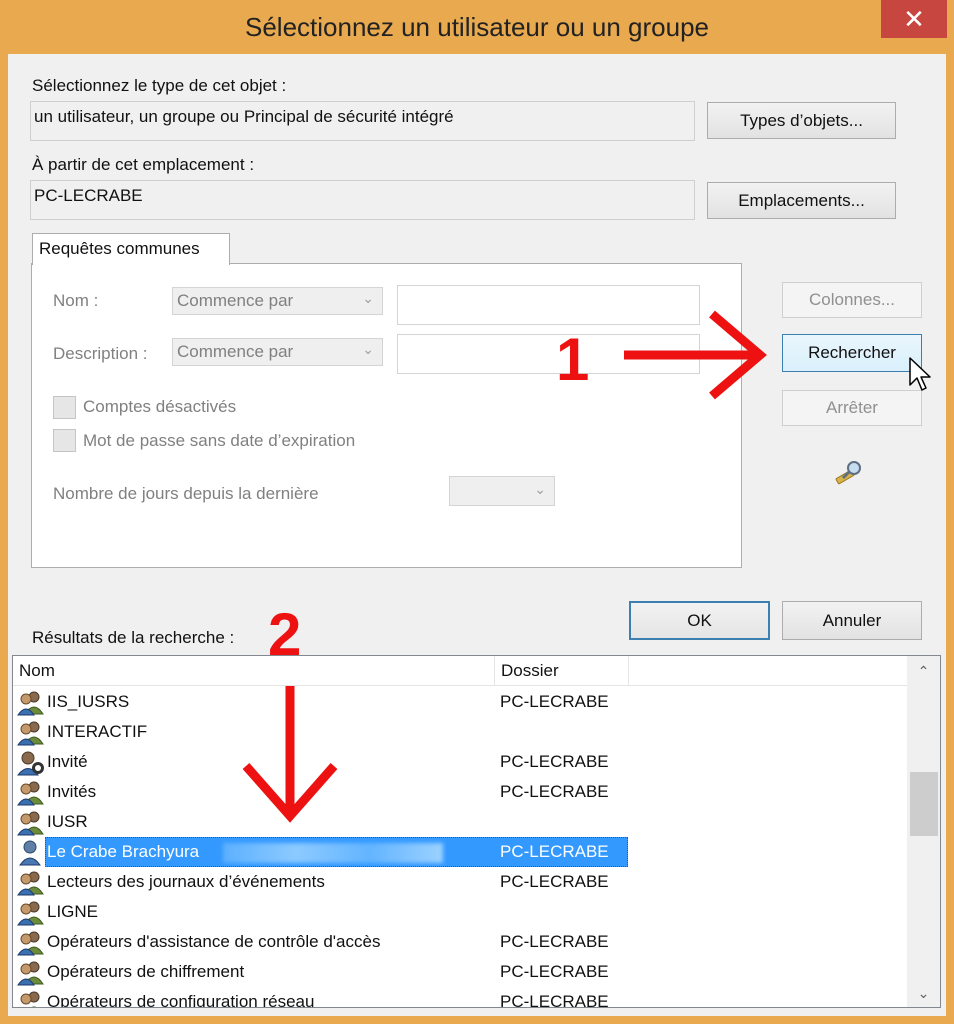 The height and width of the screenshot is (1024, 954). What do you see at coordinates (285, 634) in the screenshot?
I see `step-2-annotation: 2` at bounding box center [285, 634].